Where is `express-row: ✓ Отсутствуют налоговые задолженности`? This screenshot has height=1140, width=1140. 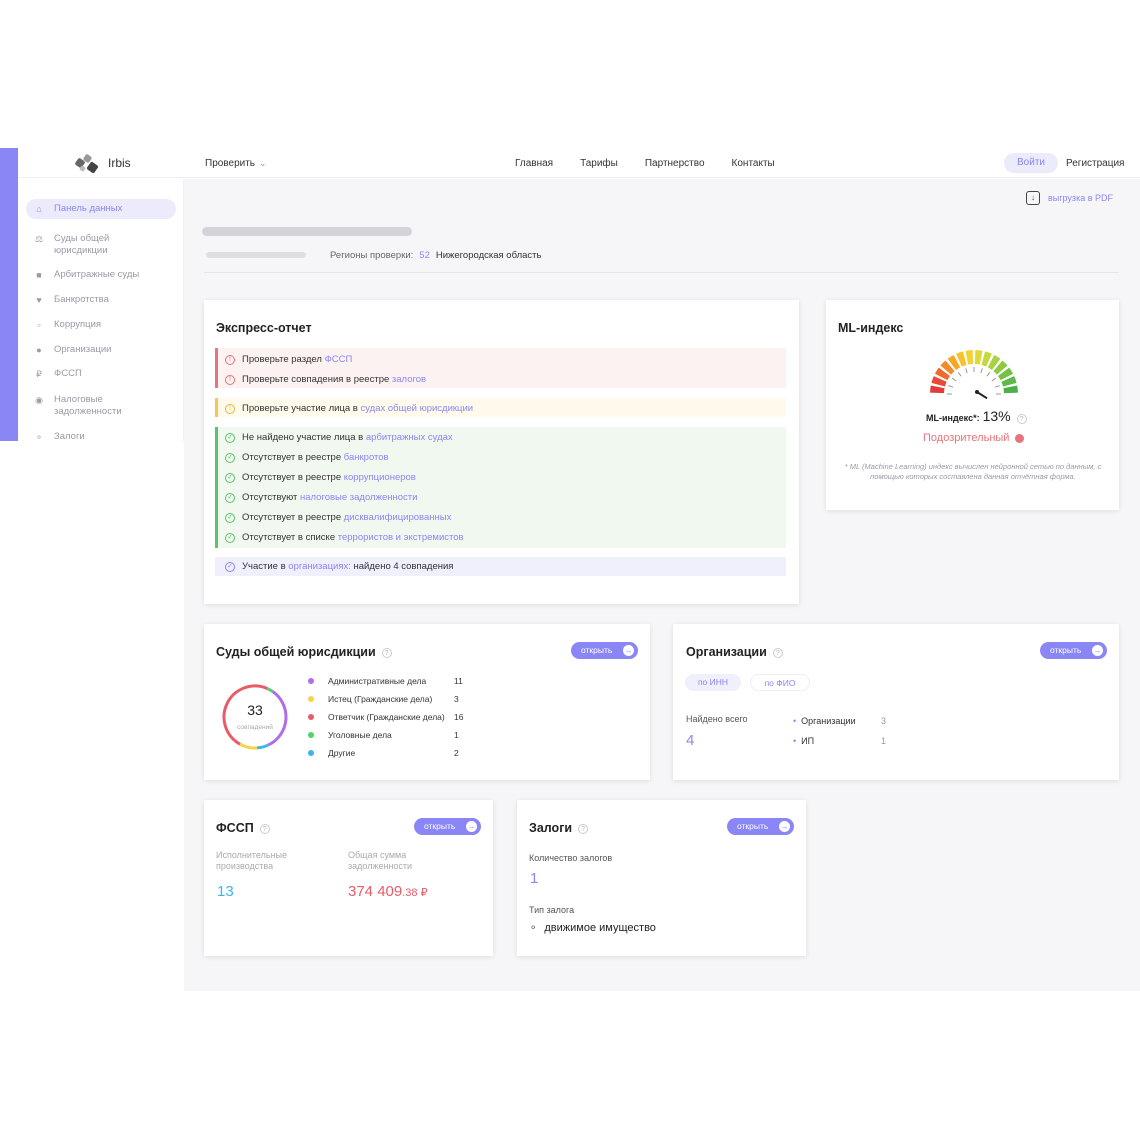 express-row: ✓ Отсутствуют налоговые задолженности is located at coordinates (500, 497).